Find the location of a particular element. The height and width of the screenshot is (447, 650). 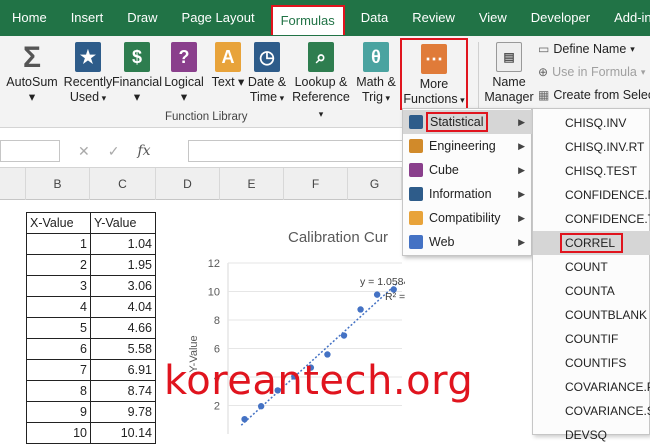

table-header-cell: X-Value is located at coordinates (58, 223).